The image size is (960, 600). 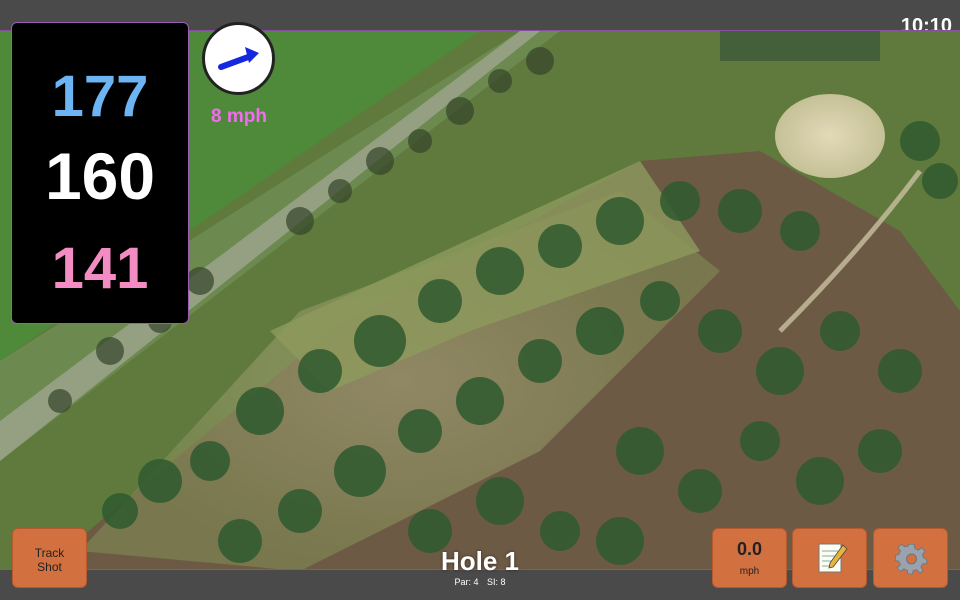 I want to click on back-yardage: 177, so click(x=100, y=96).